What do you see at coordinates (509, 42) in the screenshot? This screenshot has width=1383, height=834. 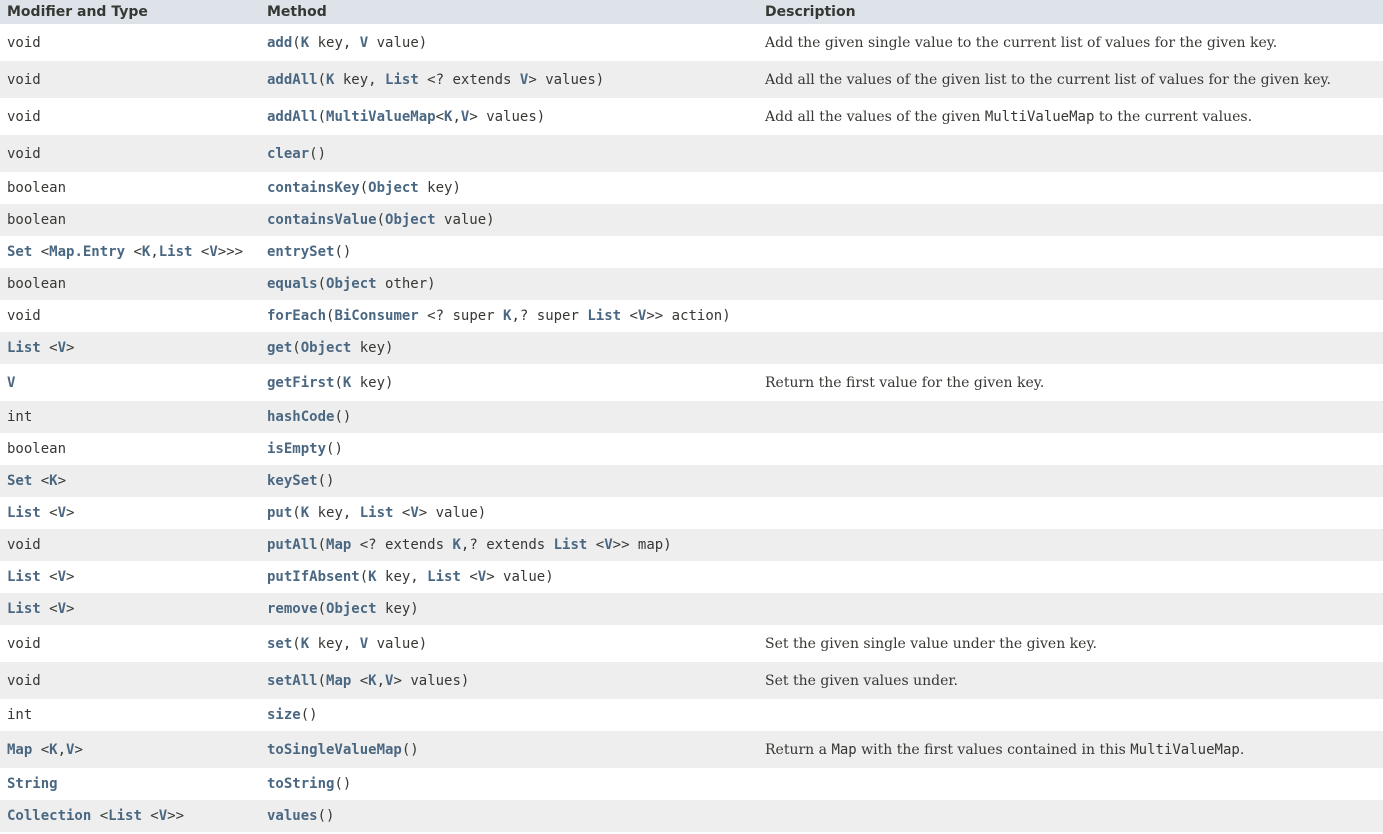 I see `method-cell: add(K key, V value)` at bounding box center [509, 42].